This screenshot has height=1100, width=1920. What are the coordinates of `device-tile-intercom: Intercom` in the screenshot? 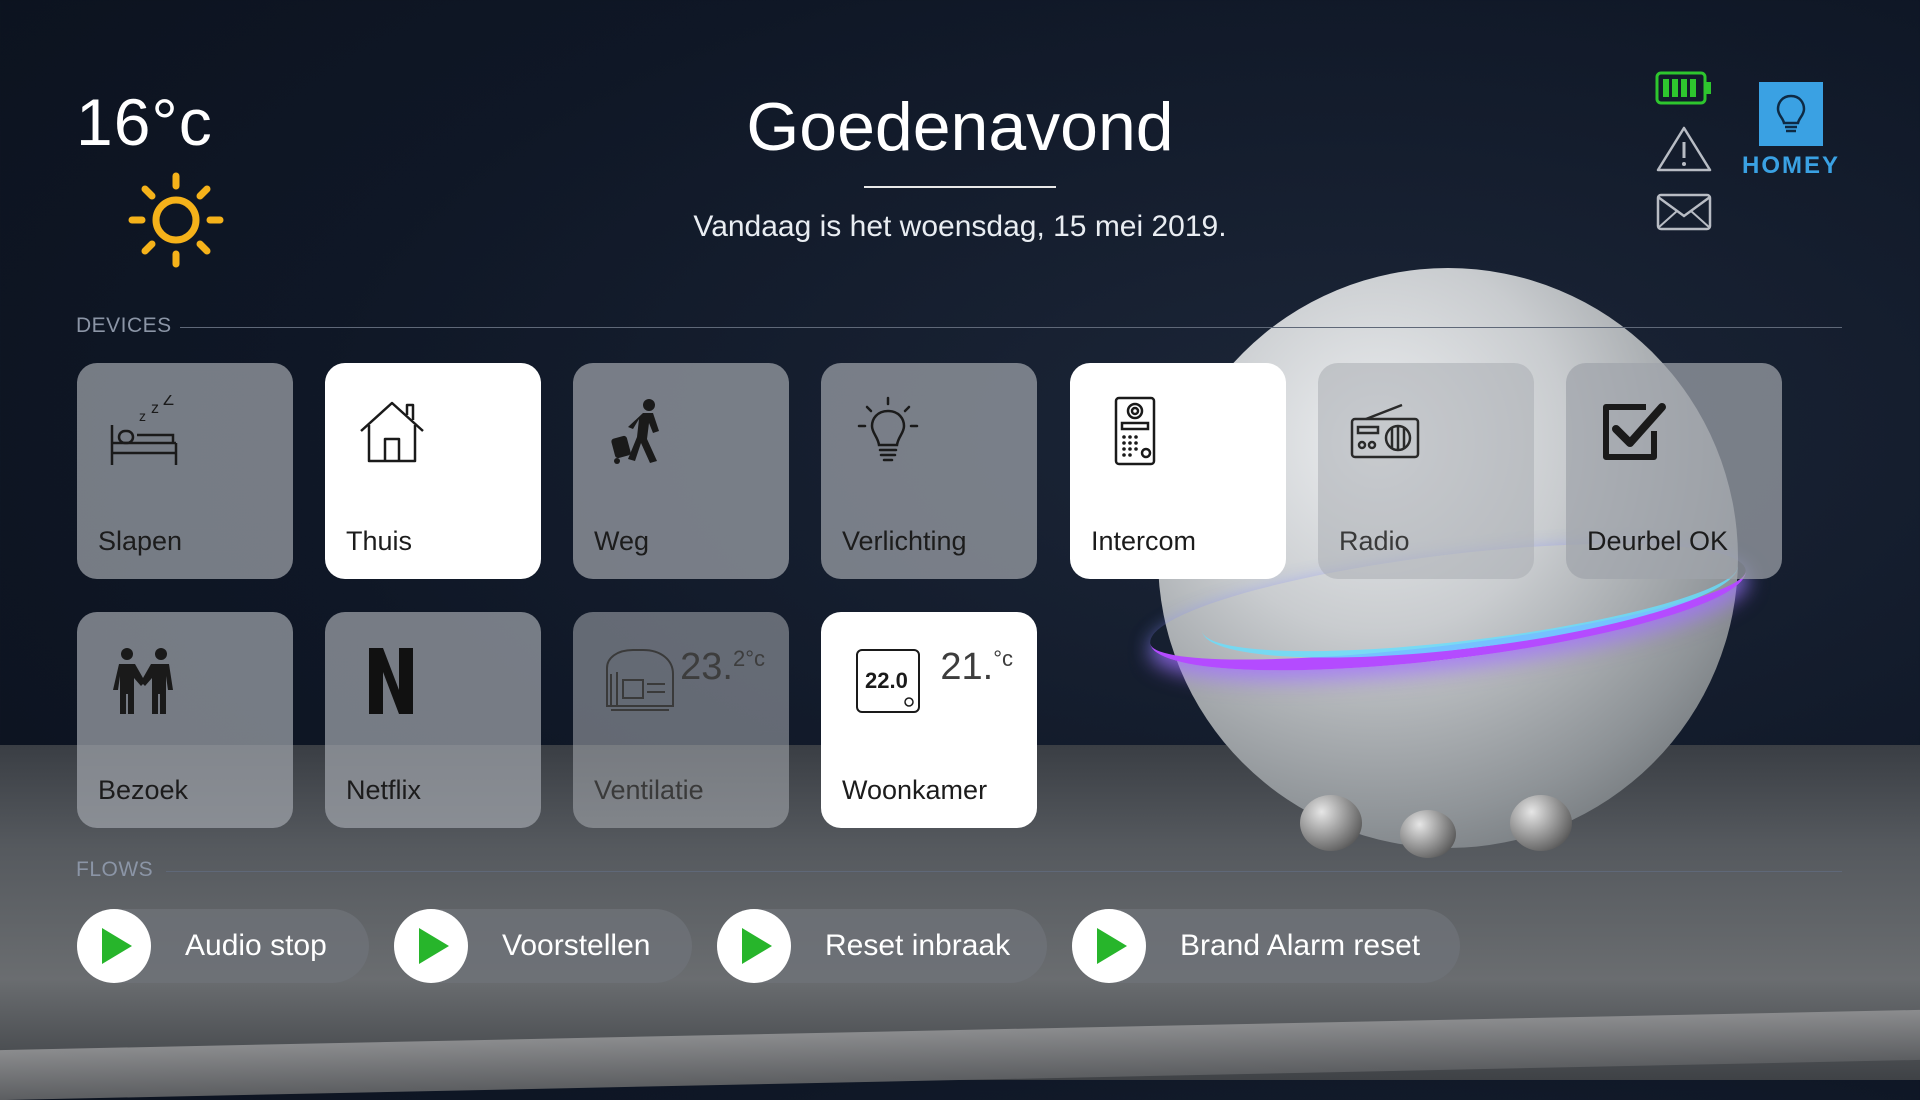 It's located at (1178, 471).